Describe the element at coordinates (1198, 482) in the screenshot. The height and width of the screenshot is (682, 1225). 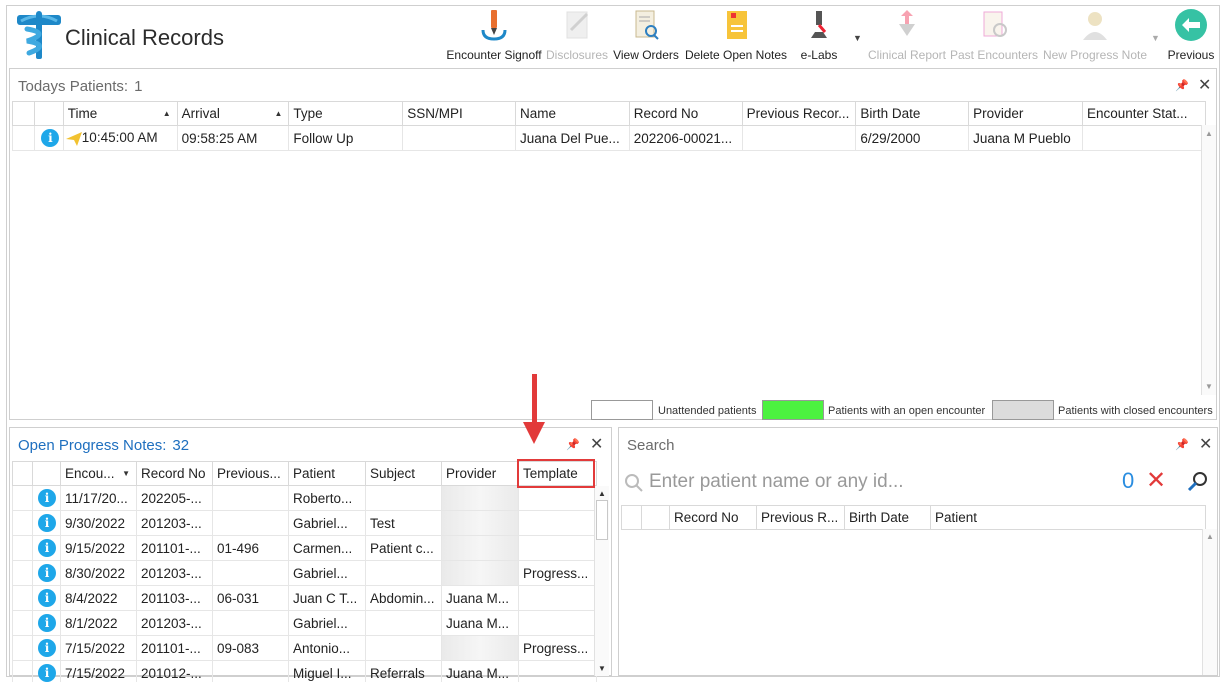
I see `search-go-icon` at that location.